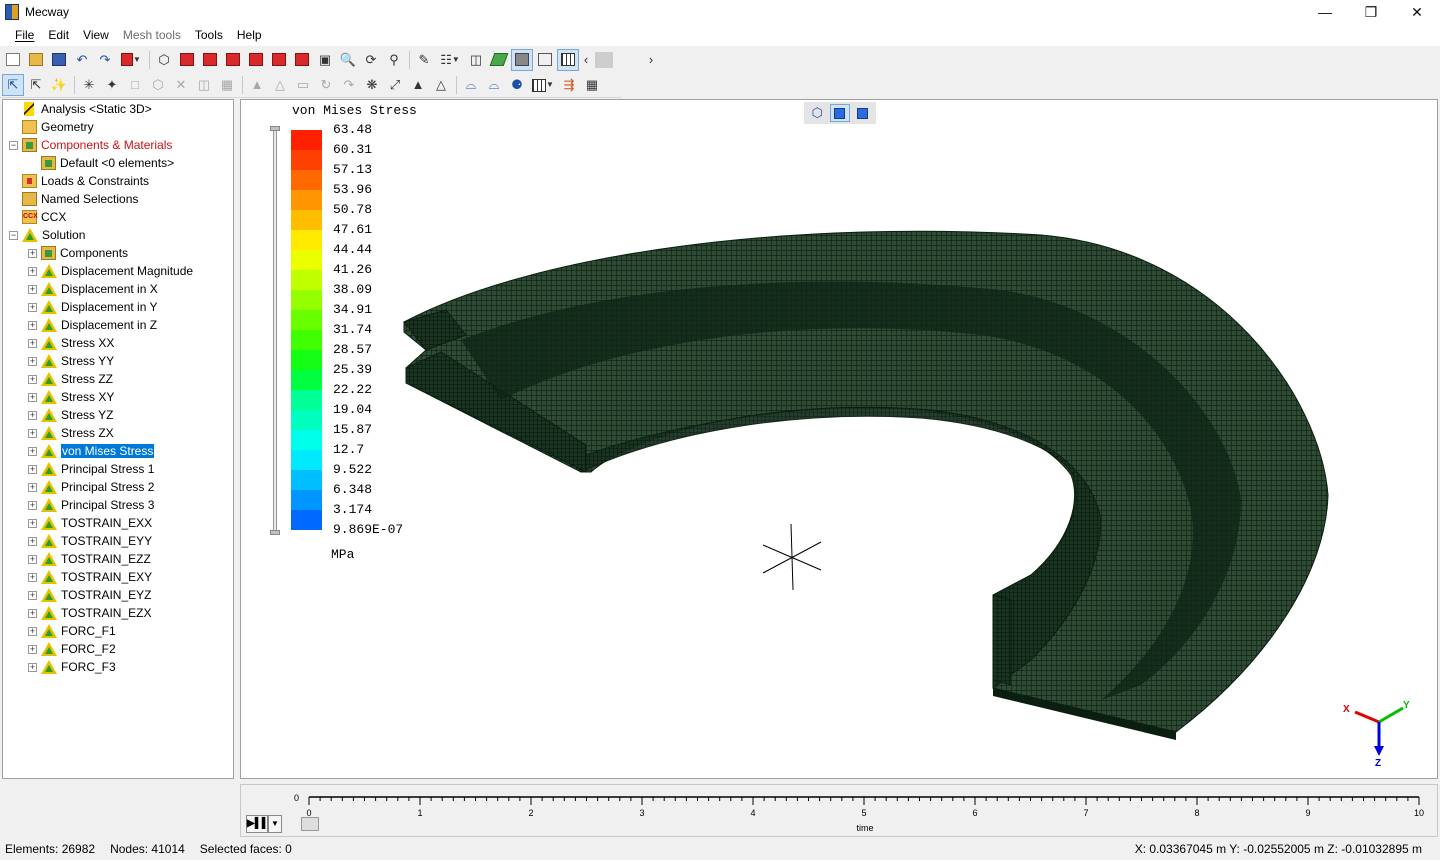 This screenshot has height=860, width=1440. I want to click on scroll-right-button: ›, so click(651, 60).